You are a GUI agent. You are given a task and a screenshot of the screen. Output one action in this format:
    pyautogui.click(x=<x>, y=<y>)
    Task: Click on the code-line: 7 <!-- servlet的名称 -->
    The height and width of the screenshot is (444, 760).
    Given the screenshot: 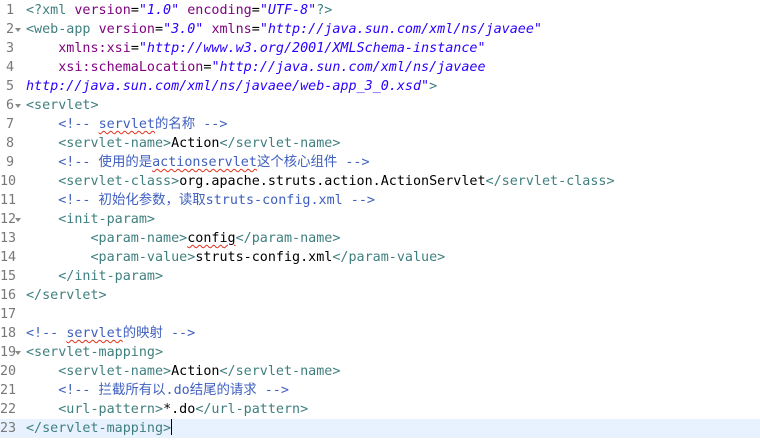 What is the action you would take?
    pyautogui.click(x=380, y=124)
    